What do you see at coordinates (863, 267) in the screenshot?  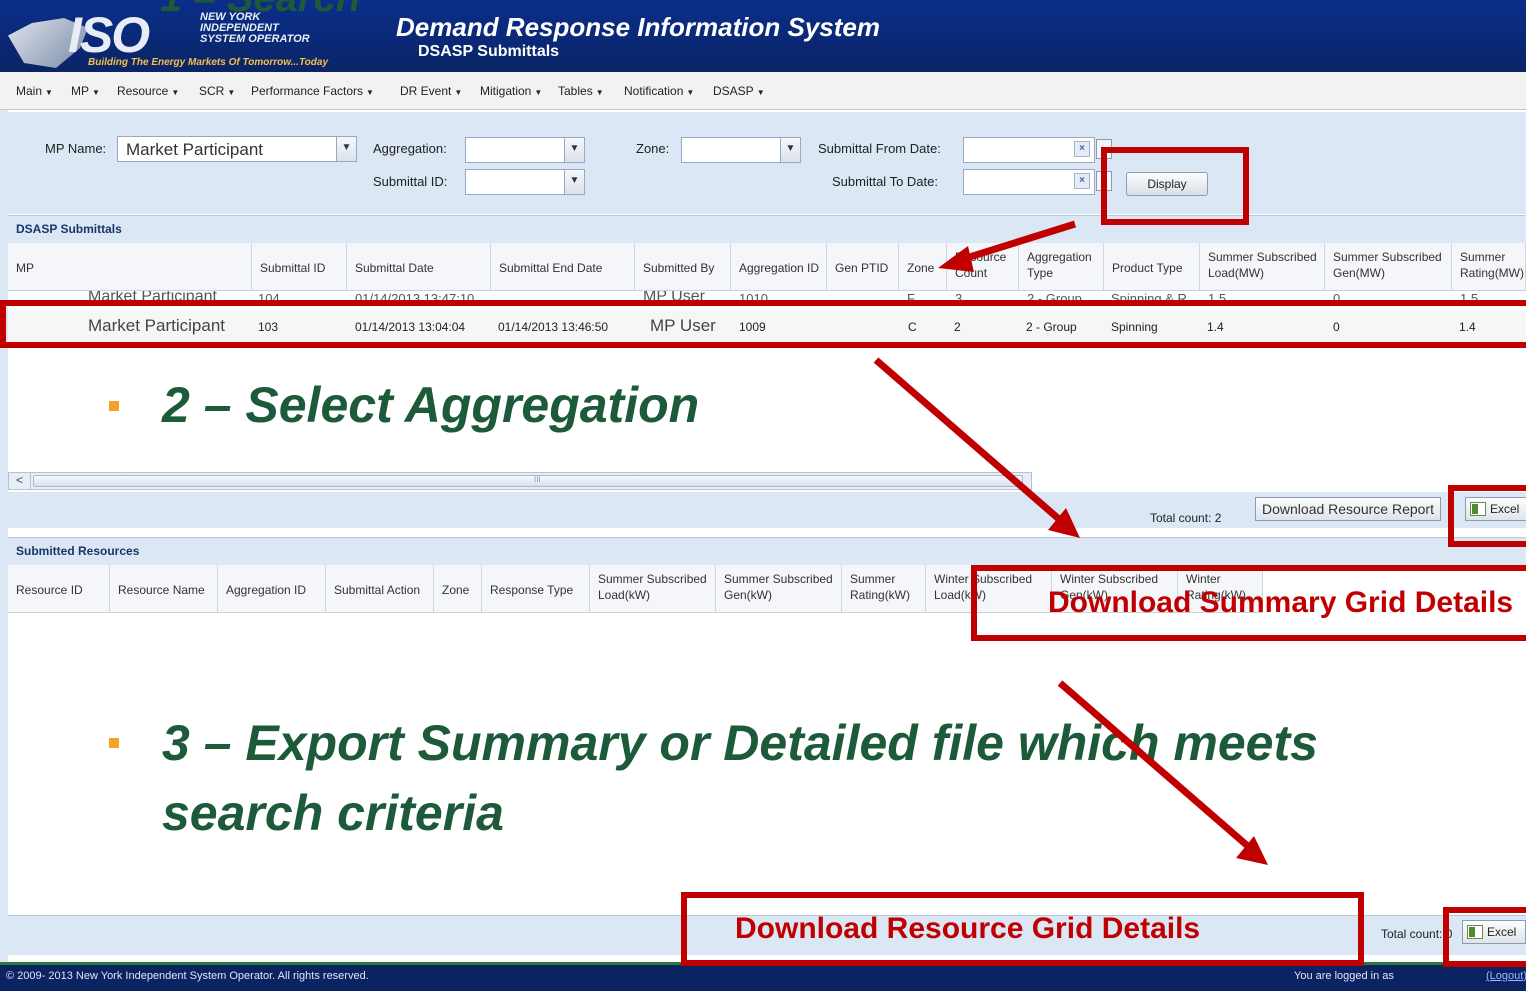 I see `col-gen-ptid: Gen PTID` at bounding box center [863, 267].